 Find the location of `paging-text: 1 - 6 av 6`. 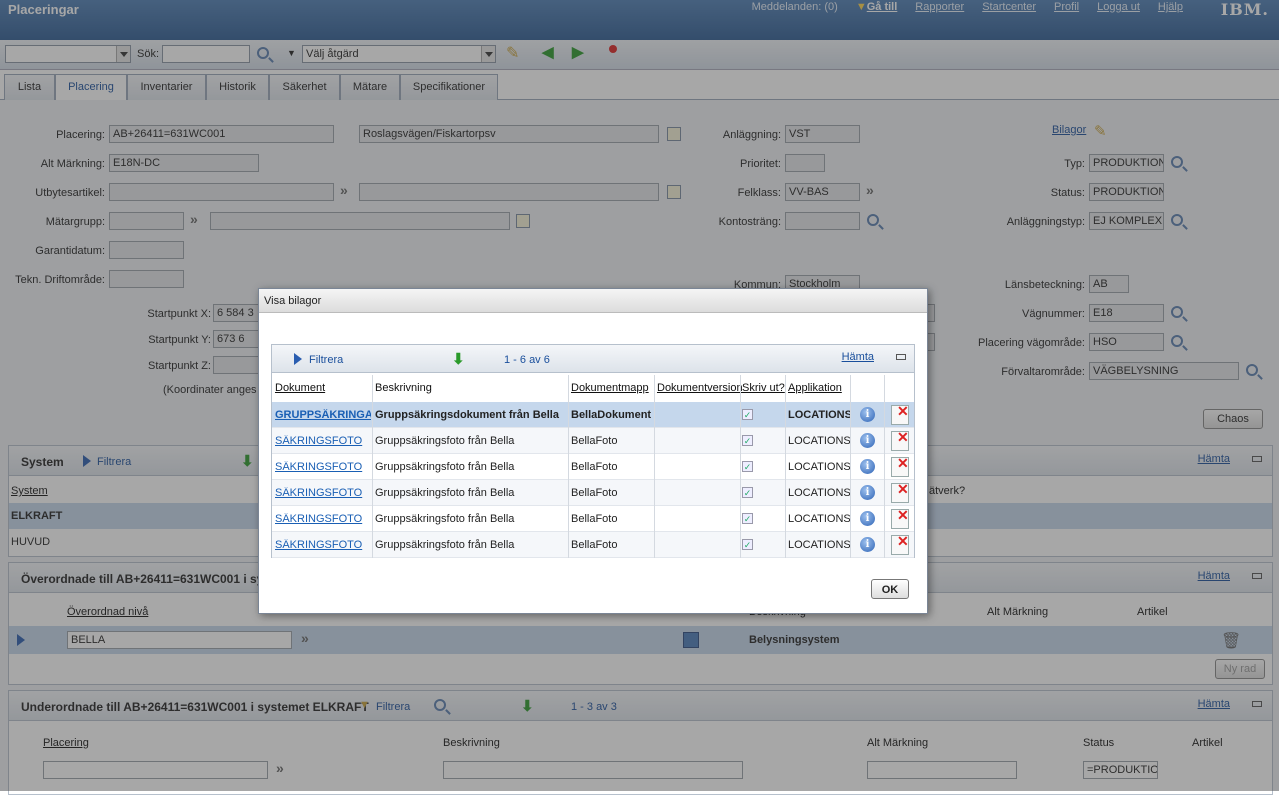

paging-text: 1 - 6 av 6 is located at coordinates (527, 360).